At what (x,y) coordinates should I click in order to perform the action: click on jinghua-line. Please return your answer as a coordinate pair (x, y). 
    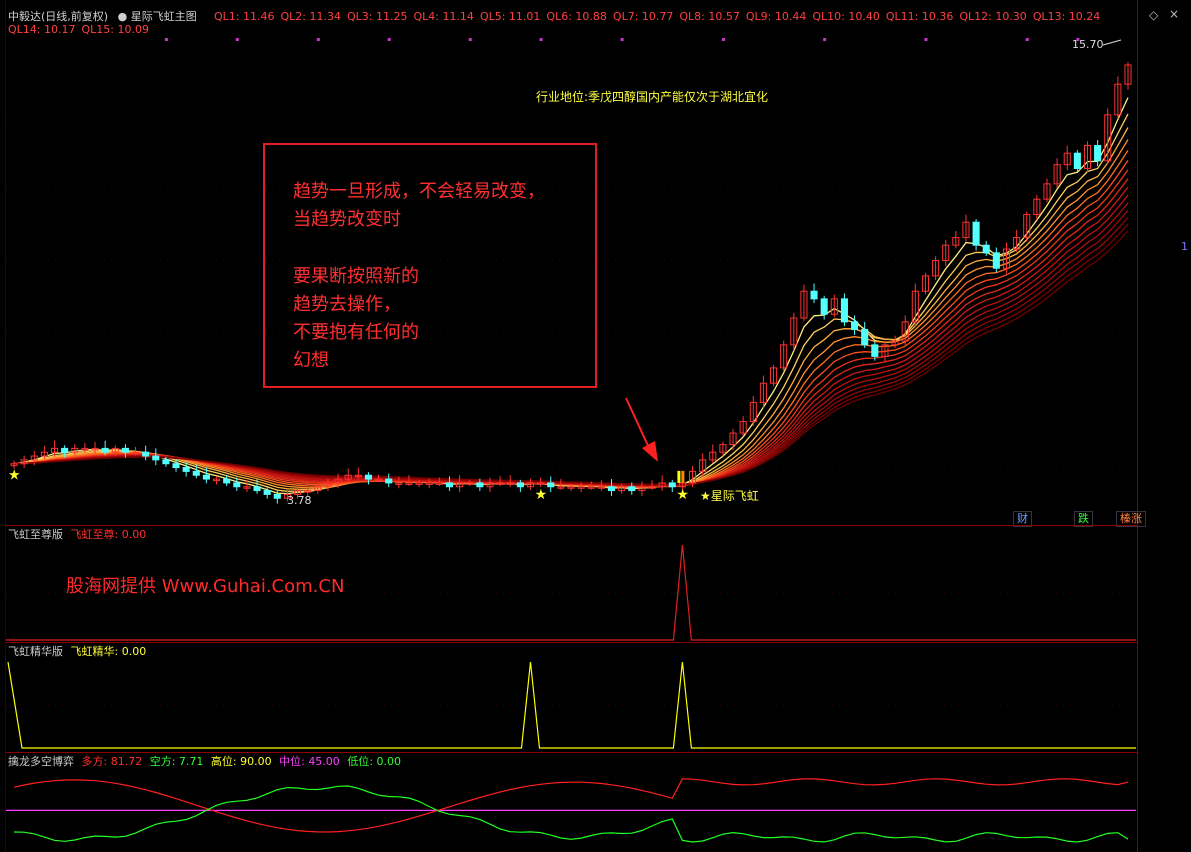
    Looking at the image, I should click on (571, 705).